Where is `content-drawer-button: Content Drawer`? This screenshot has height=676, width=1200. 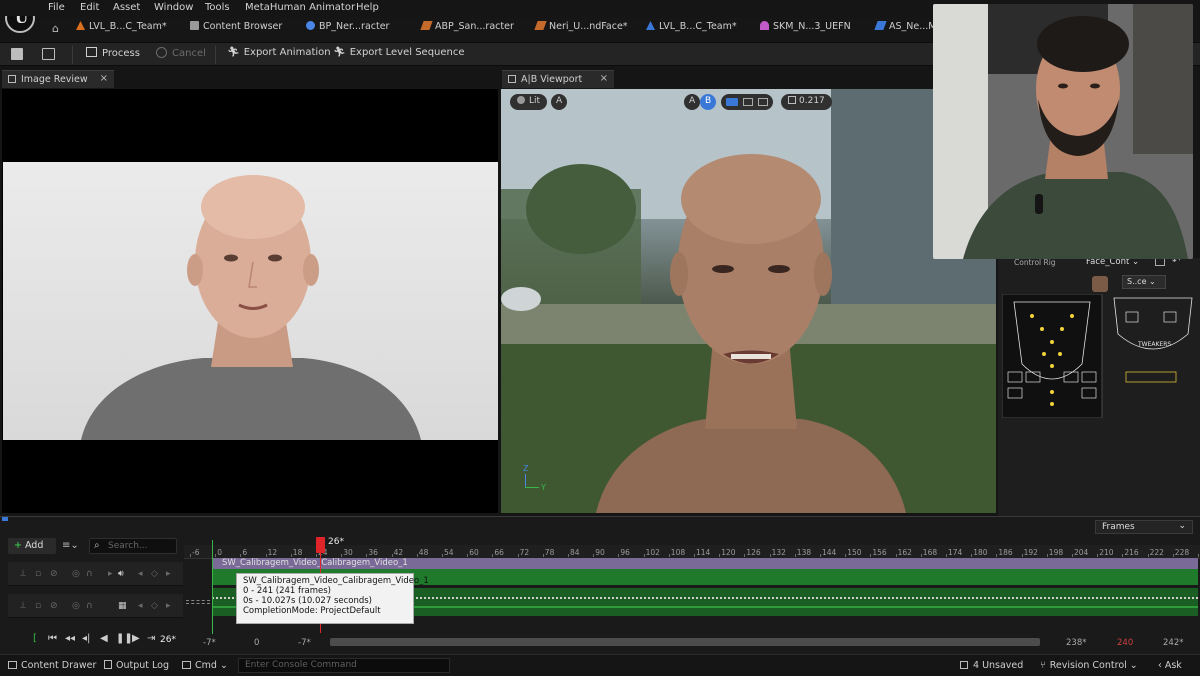
content-drawer-button: Content Drawer is located at coordinates (52, 665).